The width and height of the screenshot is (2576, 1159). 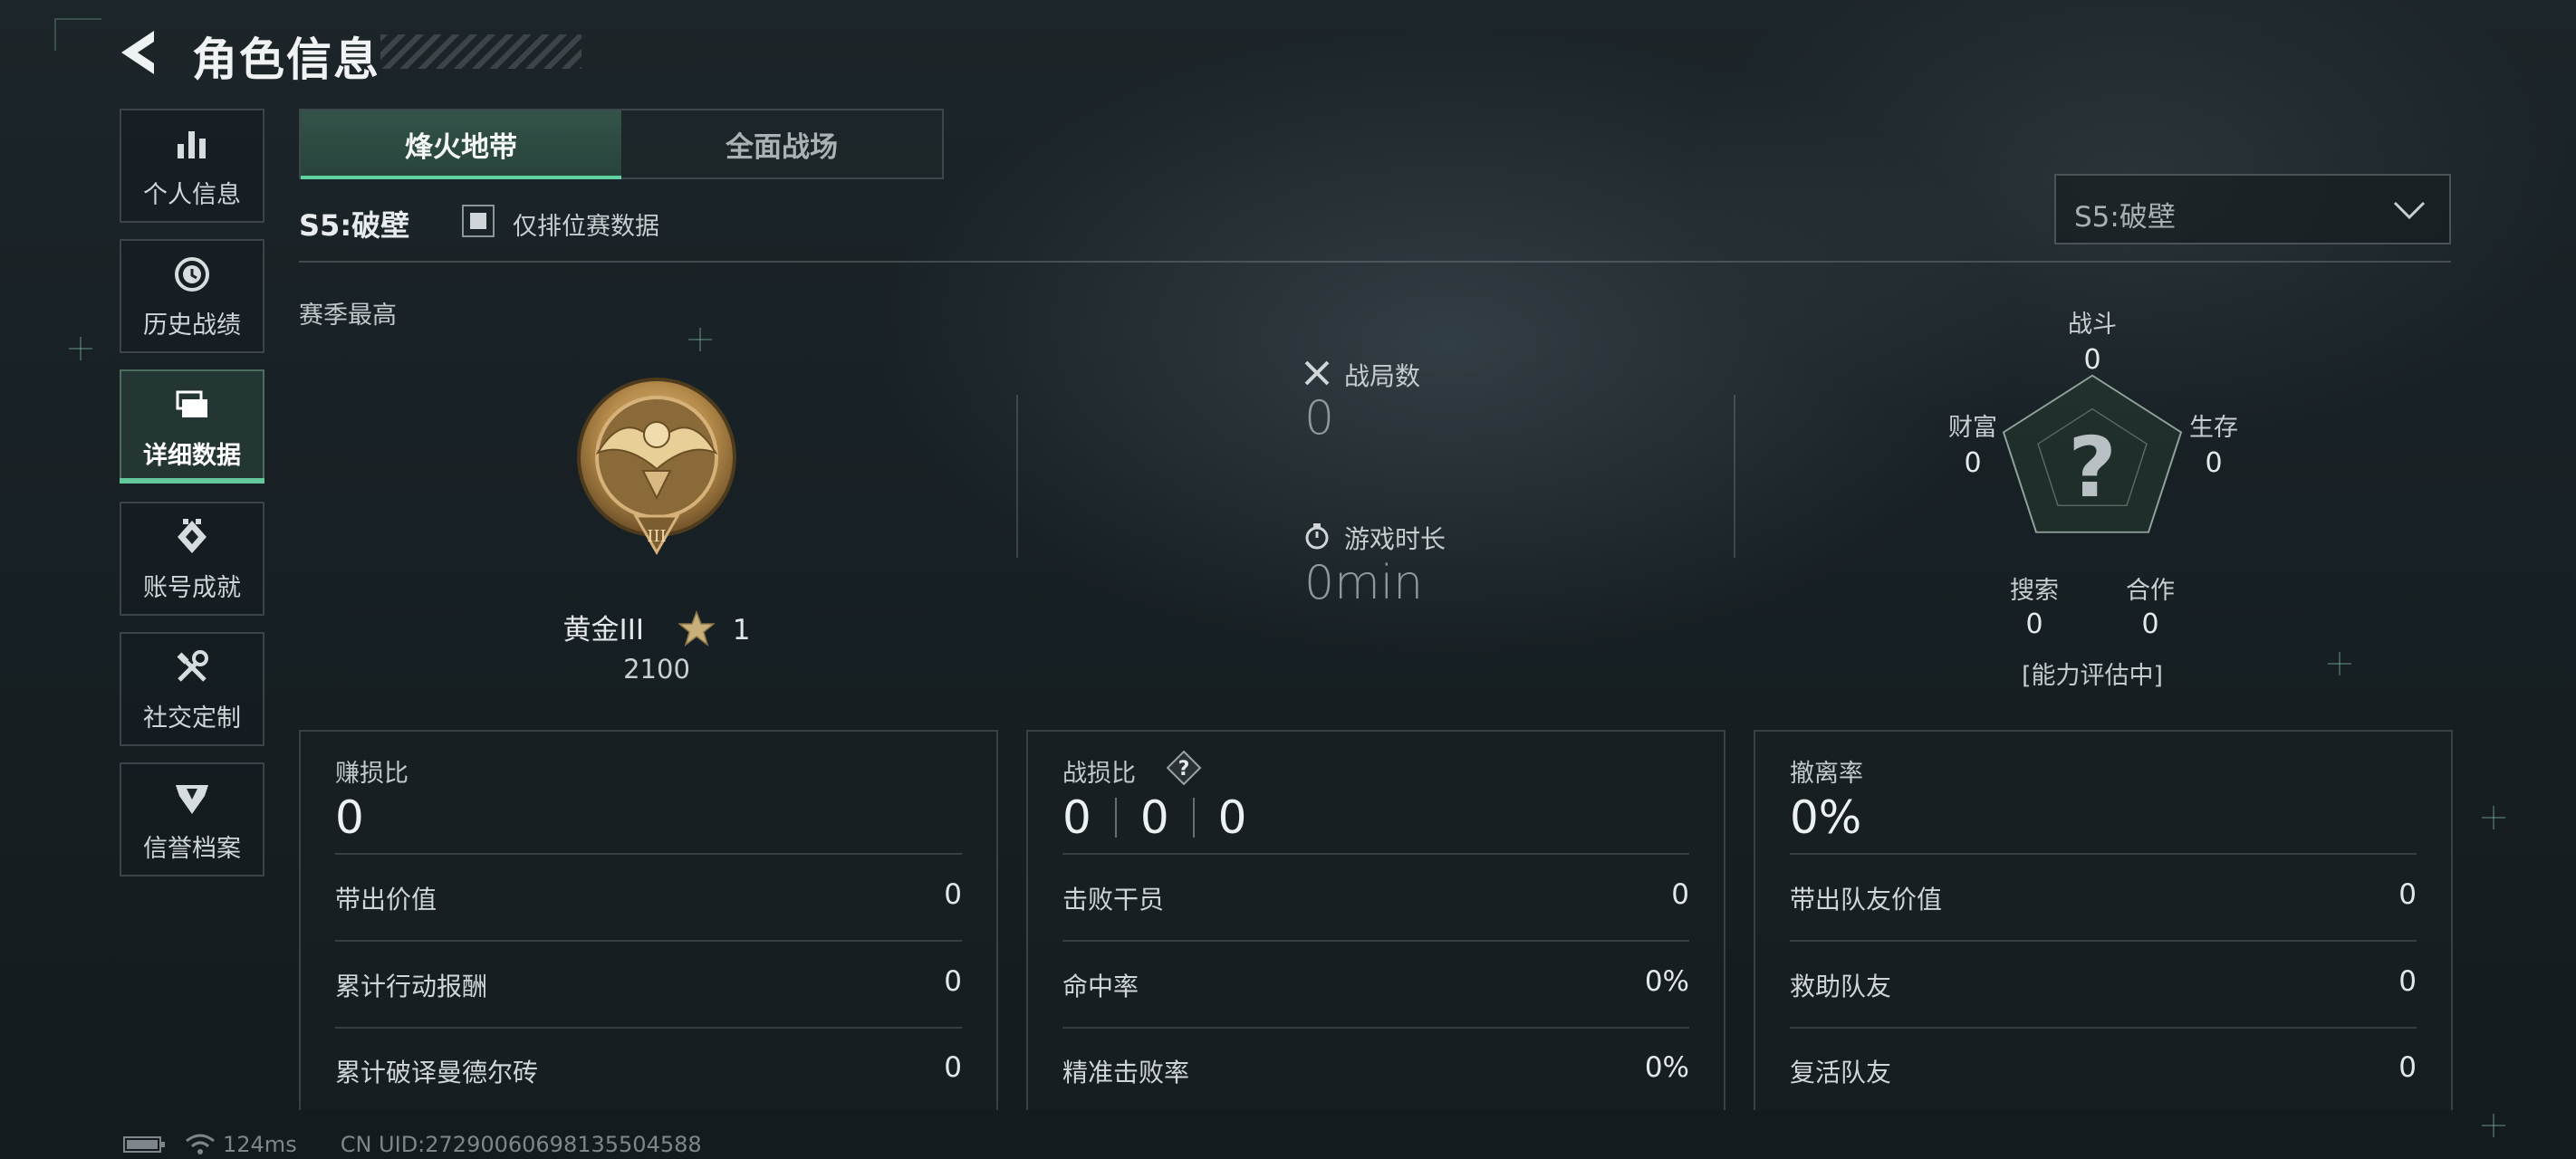 I want to click on card-title: 战损比, so click(x=1099, y=774).